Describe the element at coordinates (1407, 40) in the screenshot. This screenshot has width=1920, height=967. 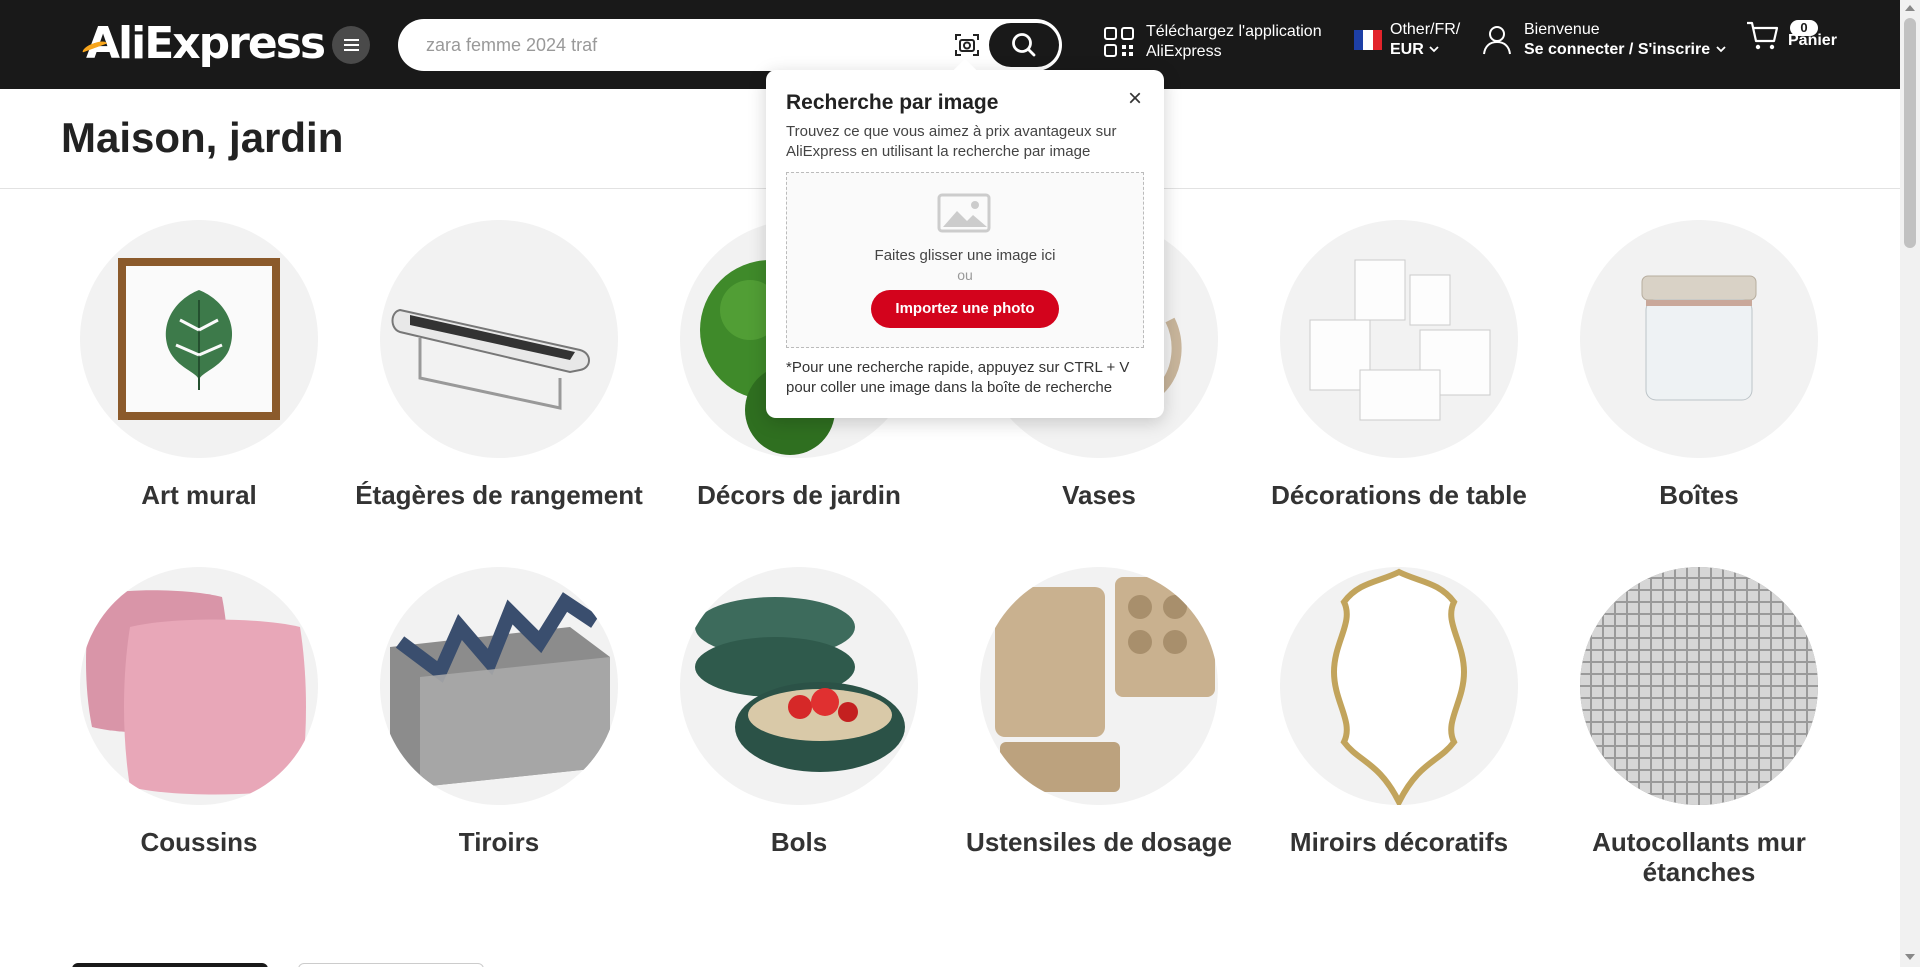
I see `language-currency-selector: Other/FR/ EUR` at that location.